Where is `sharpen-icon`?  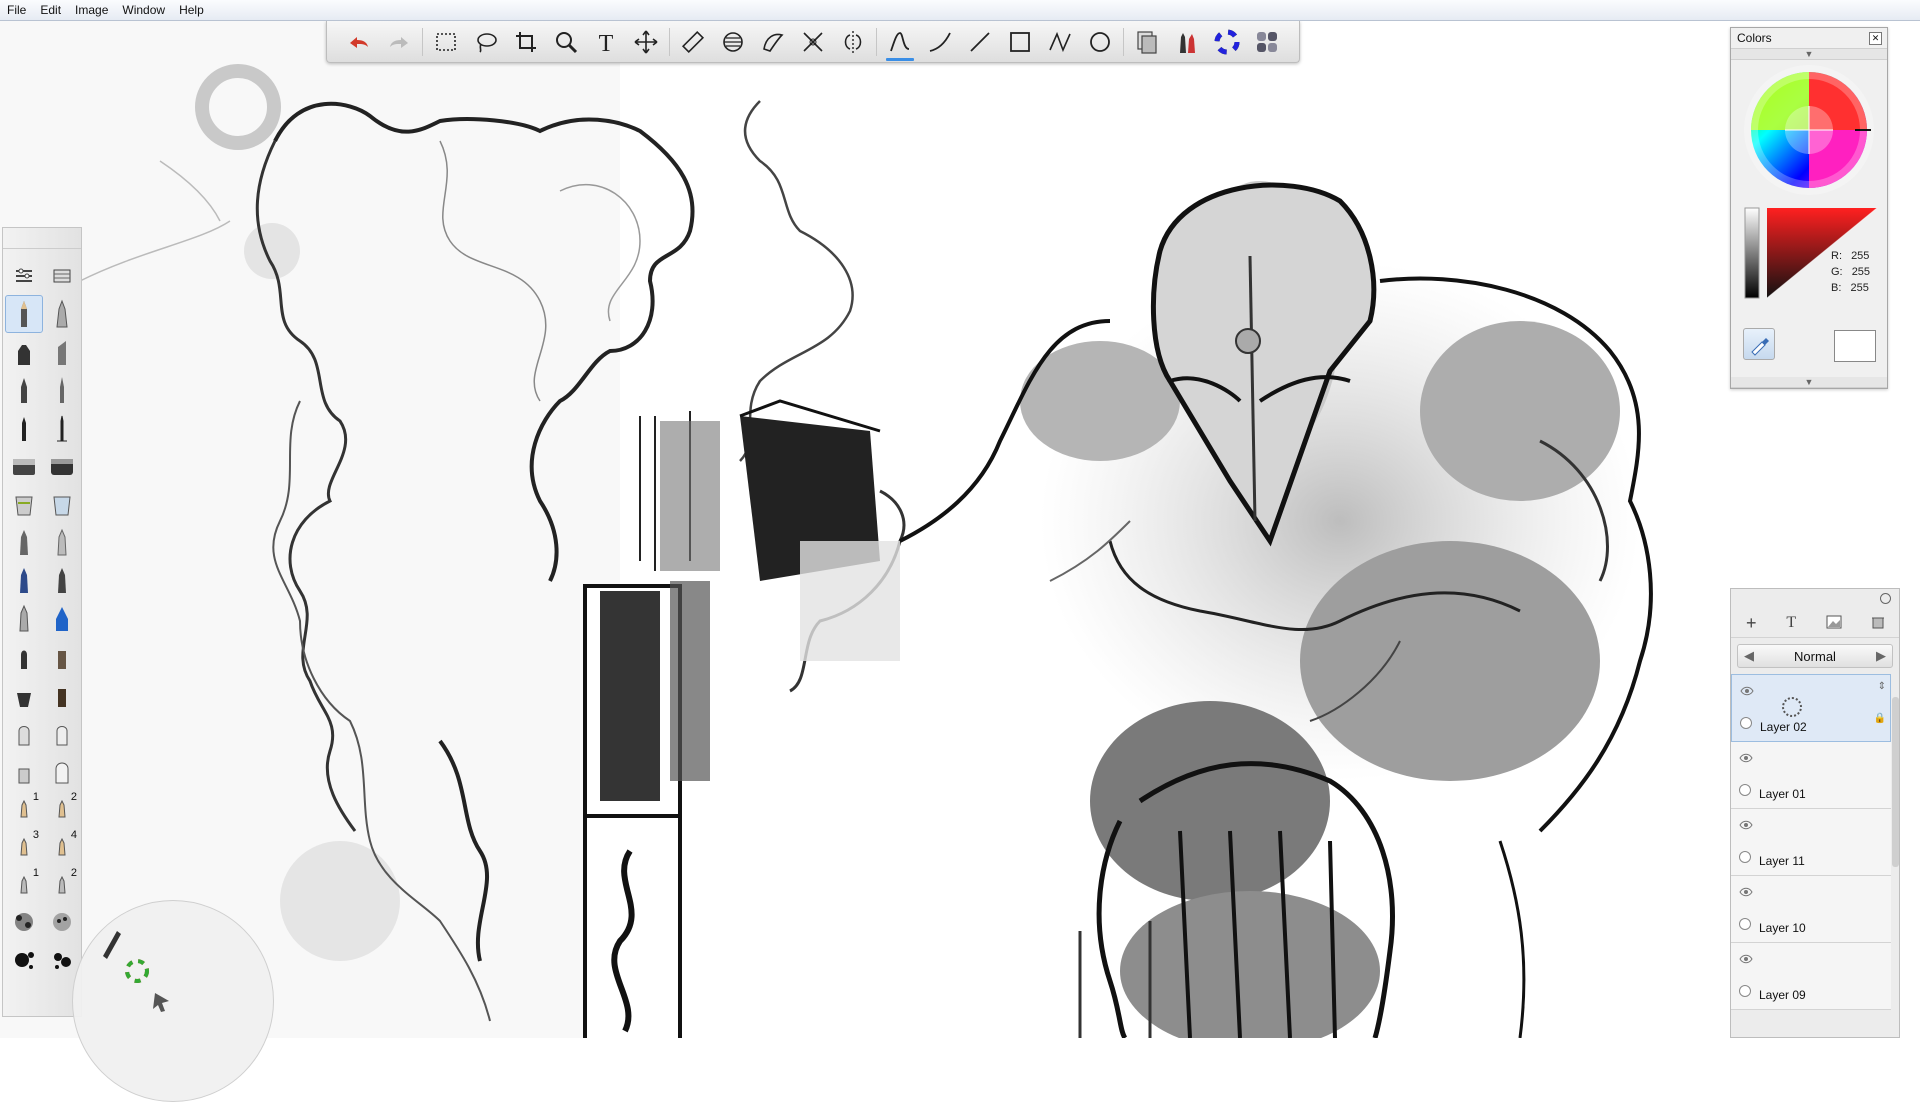
sharpen-icon is located at coordinates (24, 770).